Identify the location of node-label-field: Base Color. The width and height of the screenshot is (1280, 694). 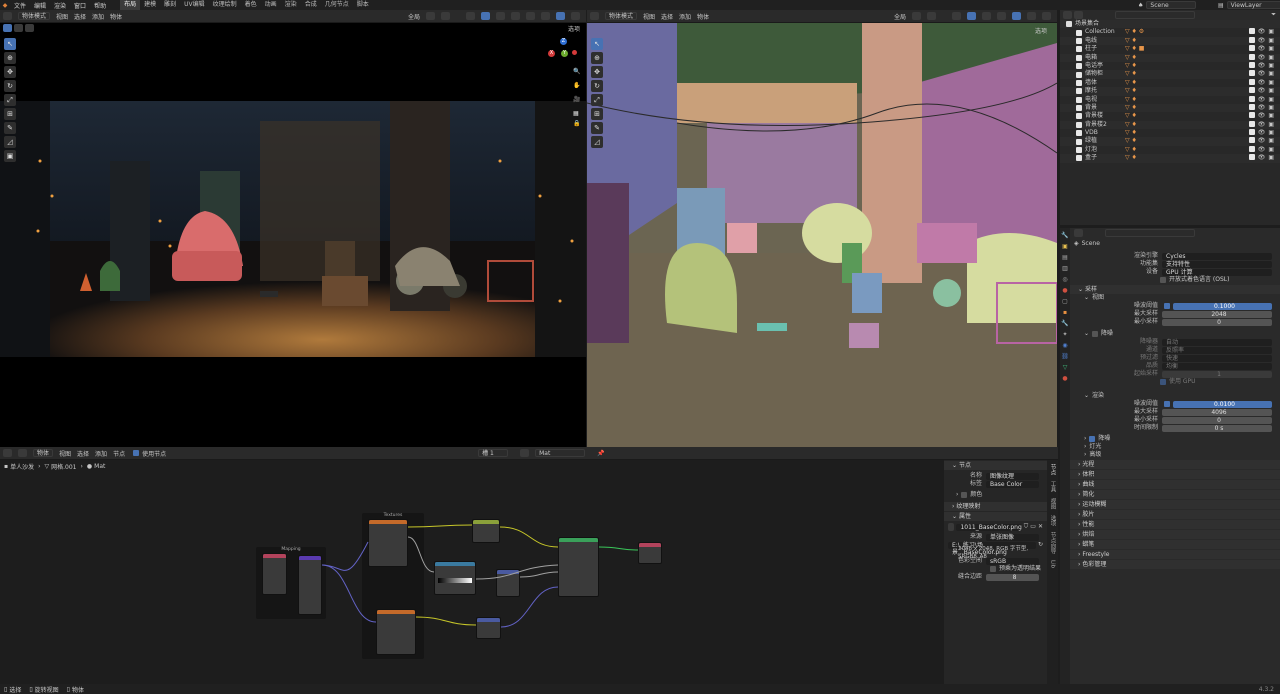
(1012, 484).